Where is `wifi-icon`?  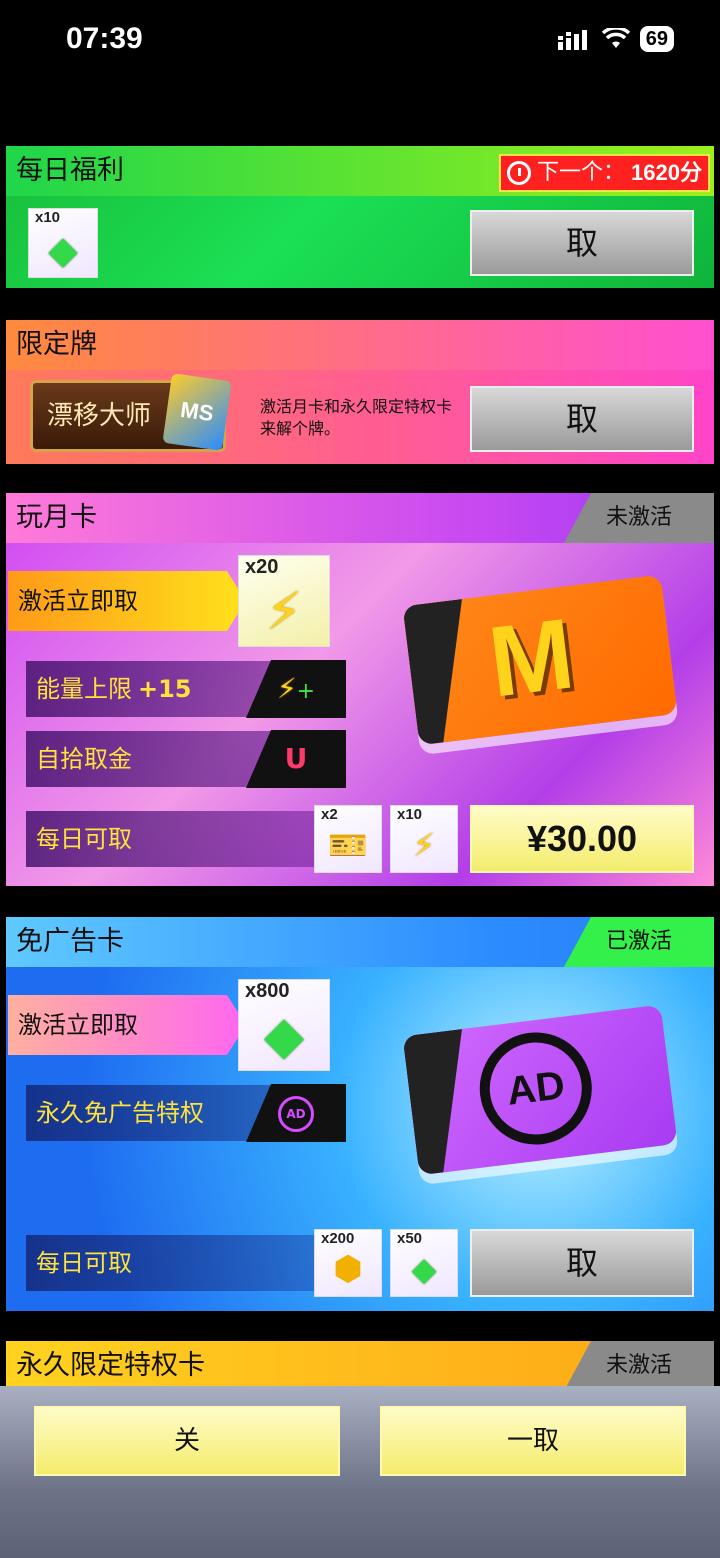 wifi-icon is located at coordinates (615, 38).